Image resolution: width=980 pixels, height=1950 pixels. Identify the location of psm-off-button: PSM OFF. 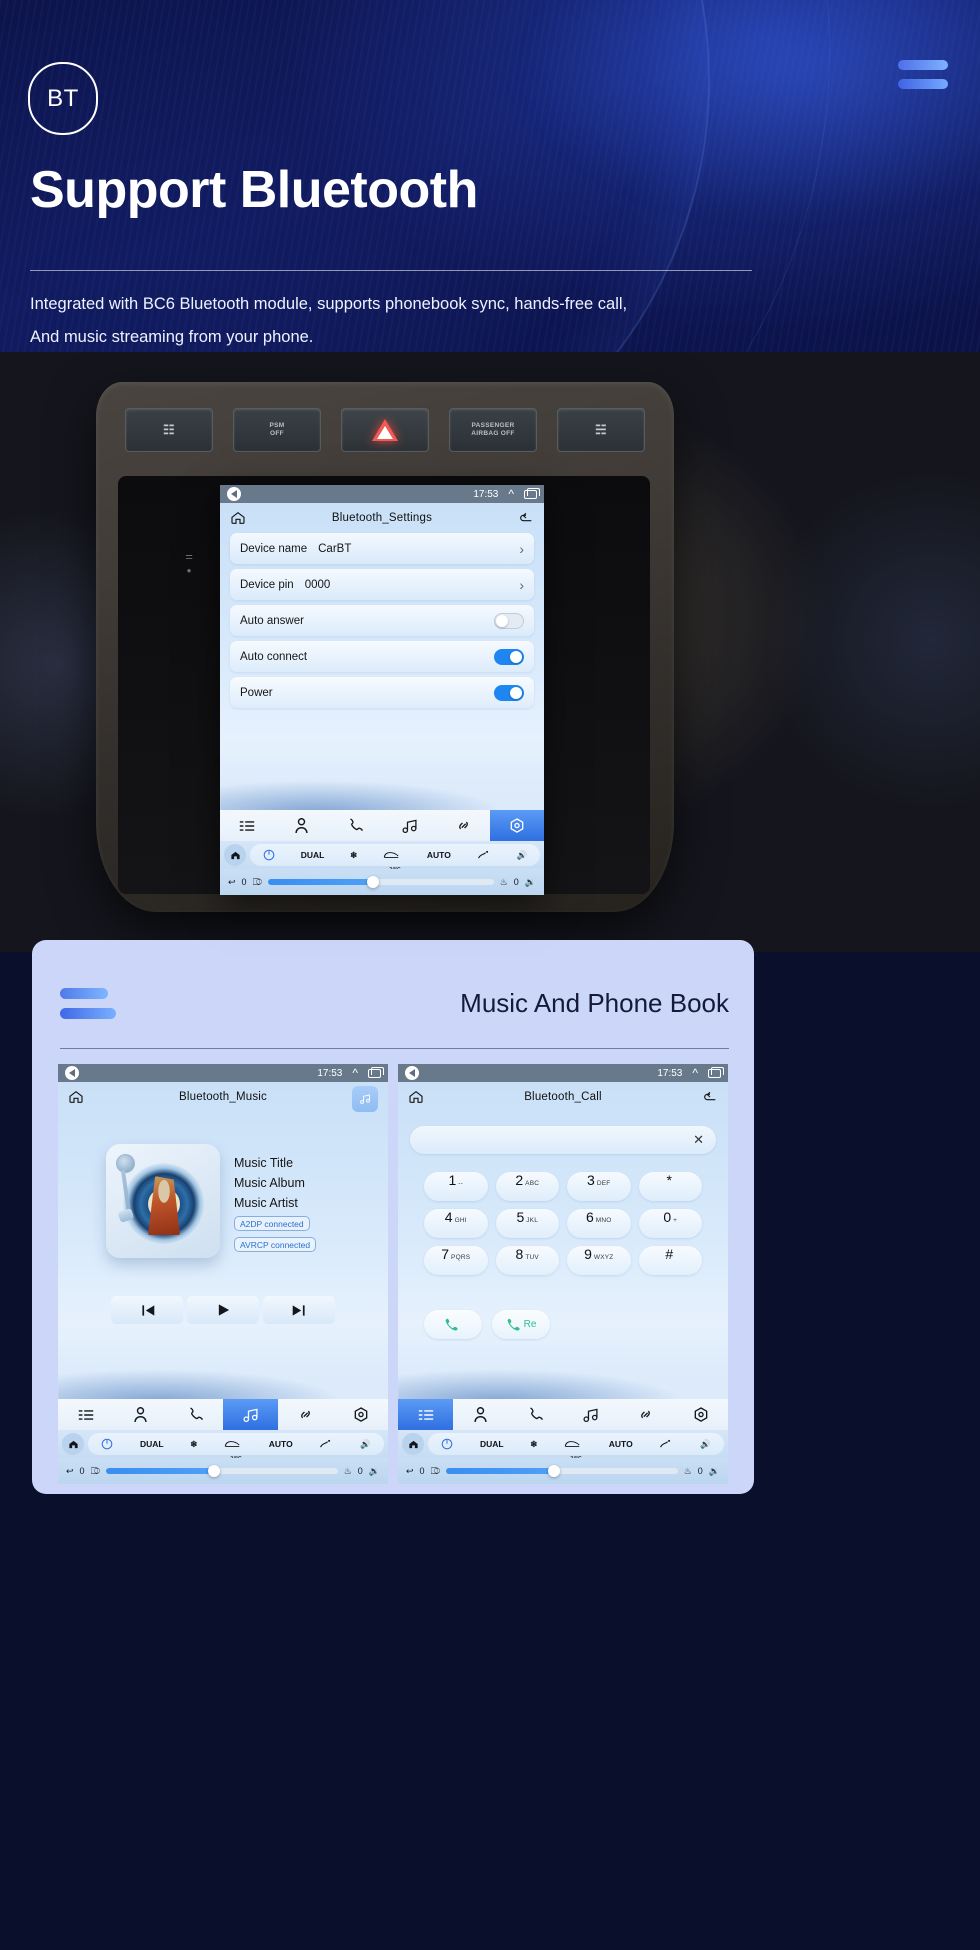
(277, 430).